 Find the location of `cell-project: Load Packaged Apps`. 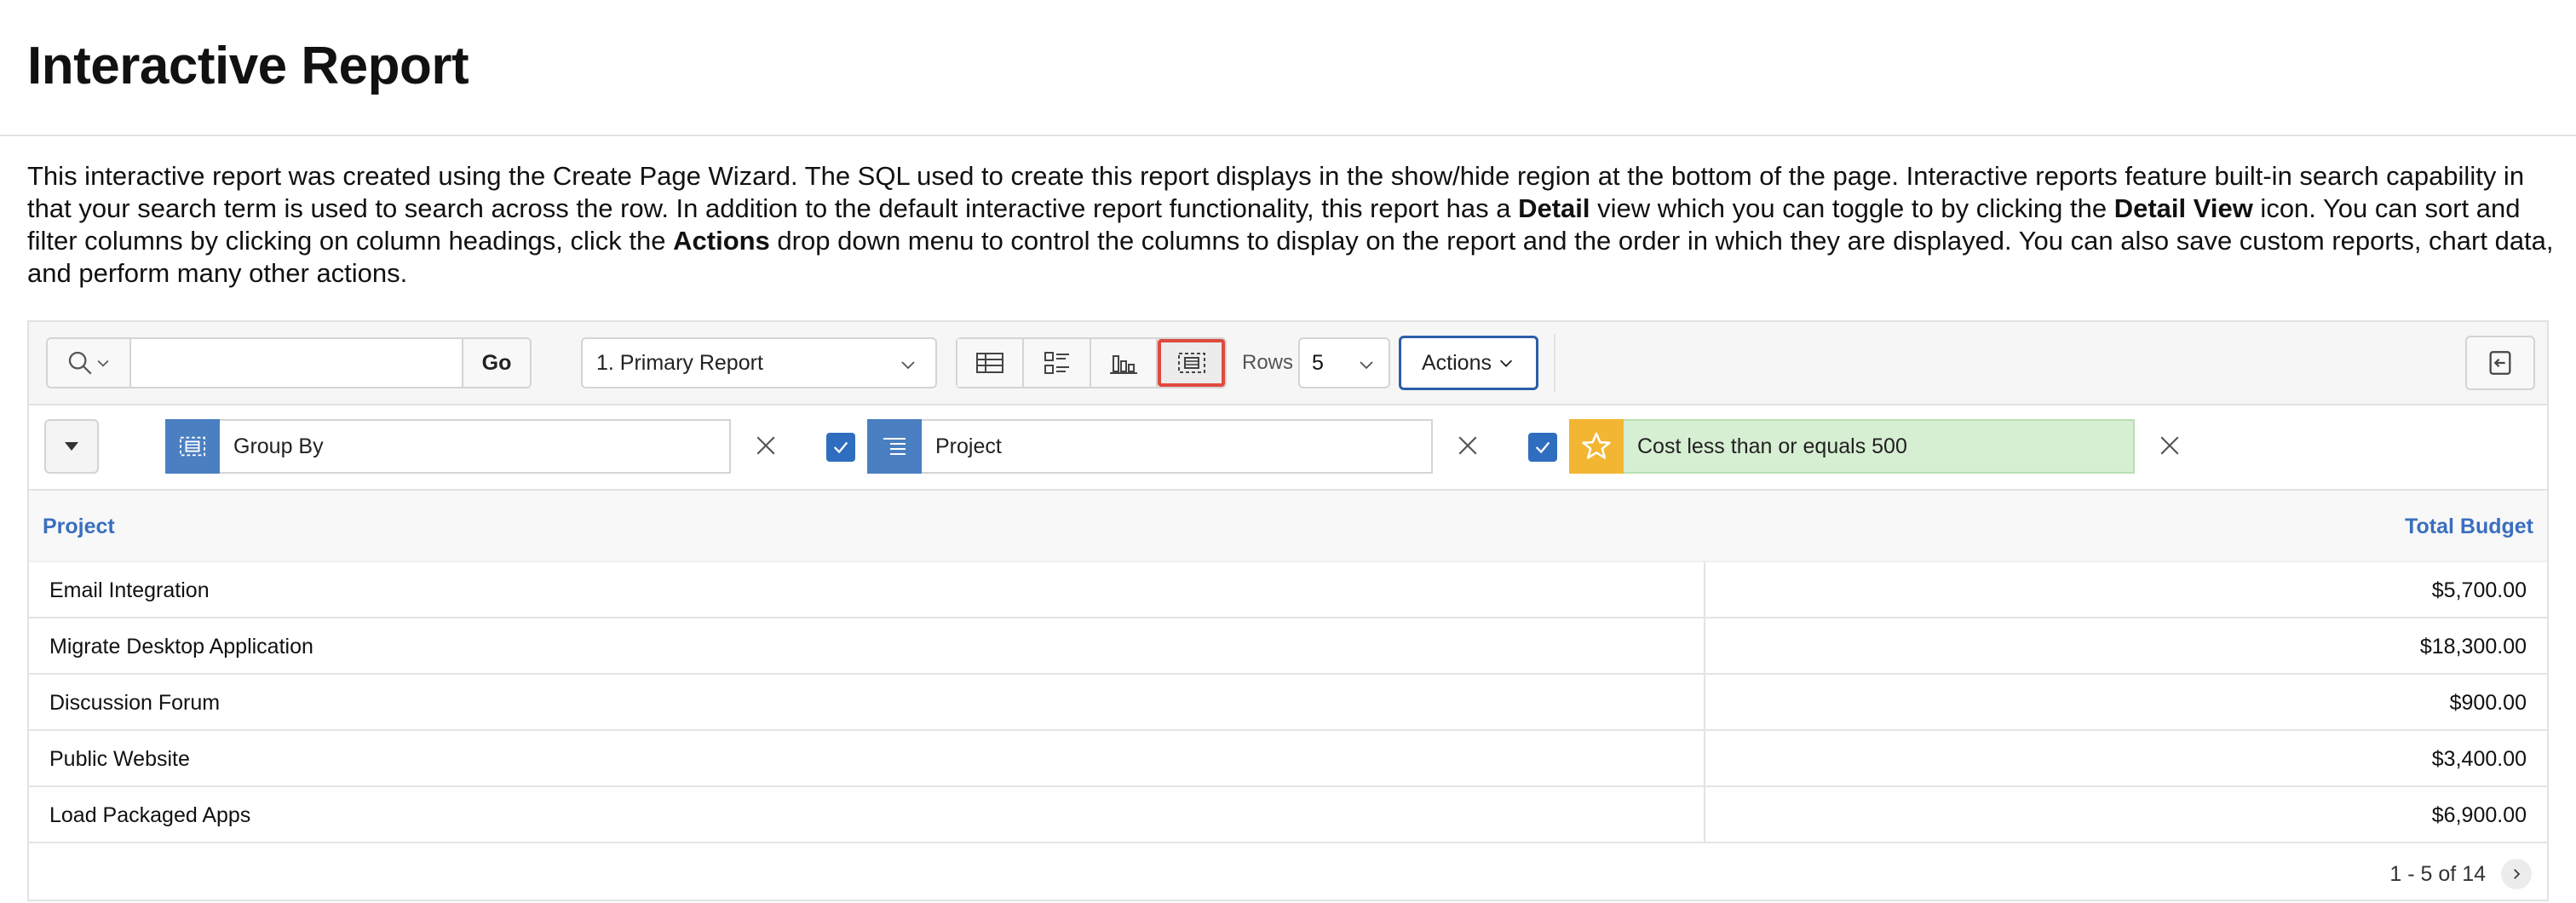

cell-project: Load Packaged Apps is located at coordinates (150, 815).